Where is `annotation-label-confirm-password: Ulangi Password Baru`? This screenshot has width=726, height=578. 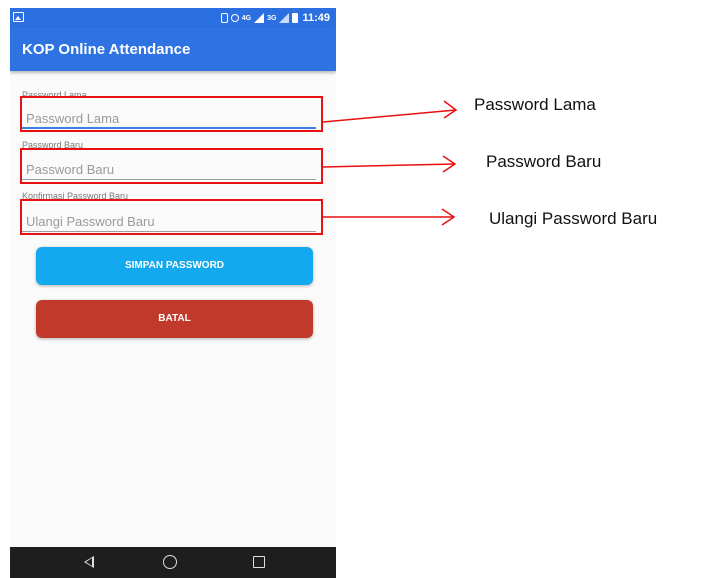
annotation-label-confirm-password: Ulangi Password Baru is located at coordinates (573, 218).